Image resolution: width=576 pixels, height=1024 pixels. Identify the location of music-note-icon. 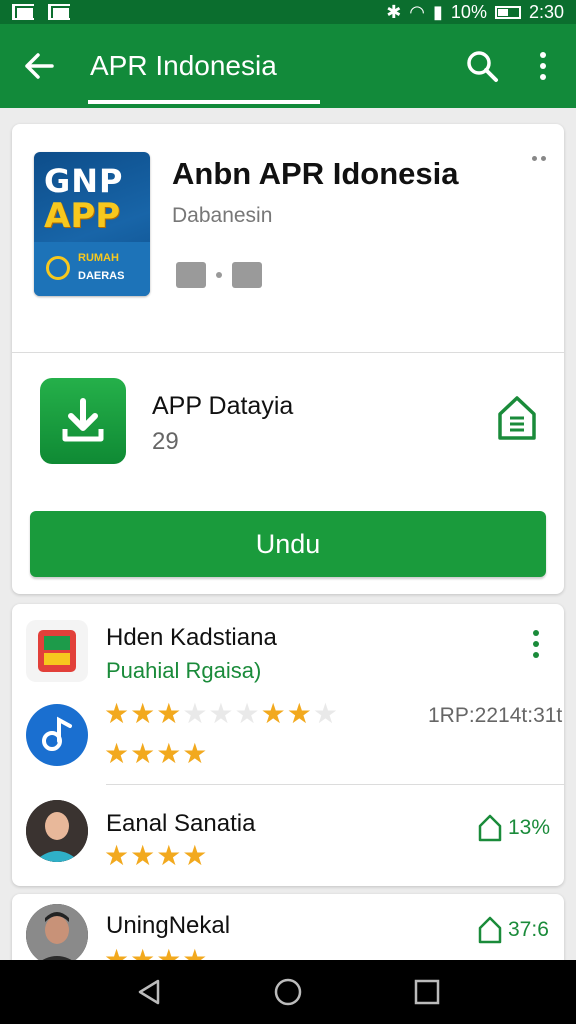
(57, 733).